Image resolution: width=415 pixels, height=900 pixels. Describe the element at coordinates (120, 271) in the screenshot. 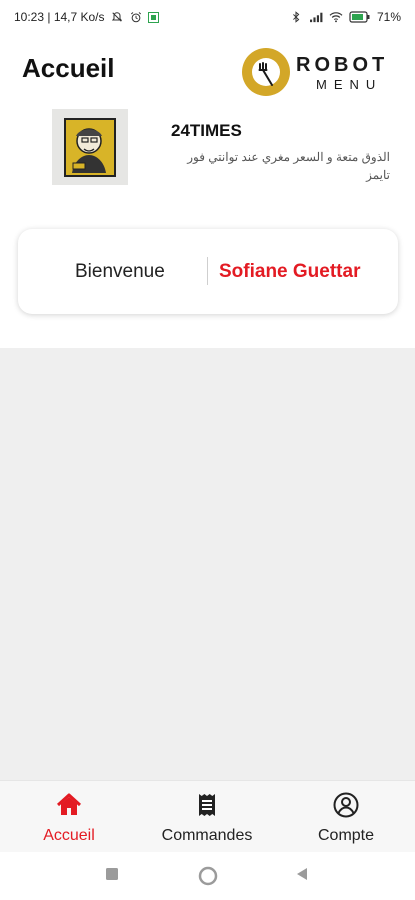

I see `welcome-label: Bienvenue` at that location.